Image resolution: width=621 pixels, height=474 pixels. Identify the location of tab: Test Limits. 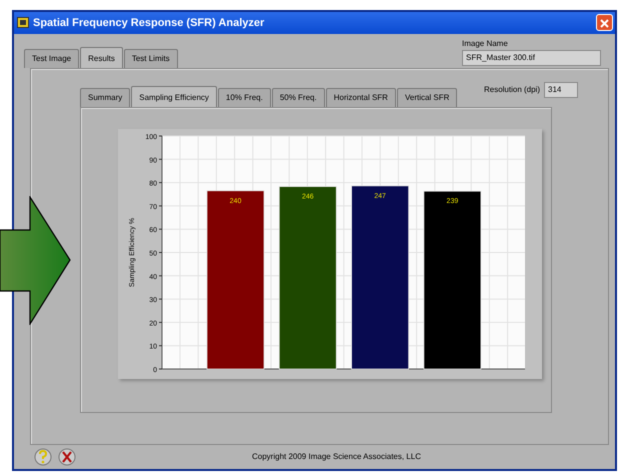
(151, 58).